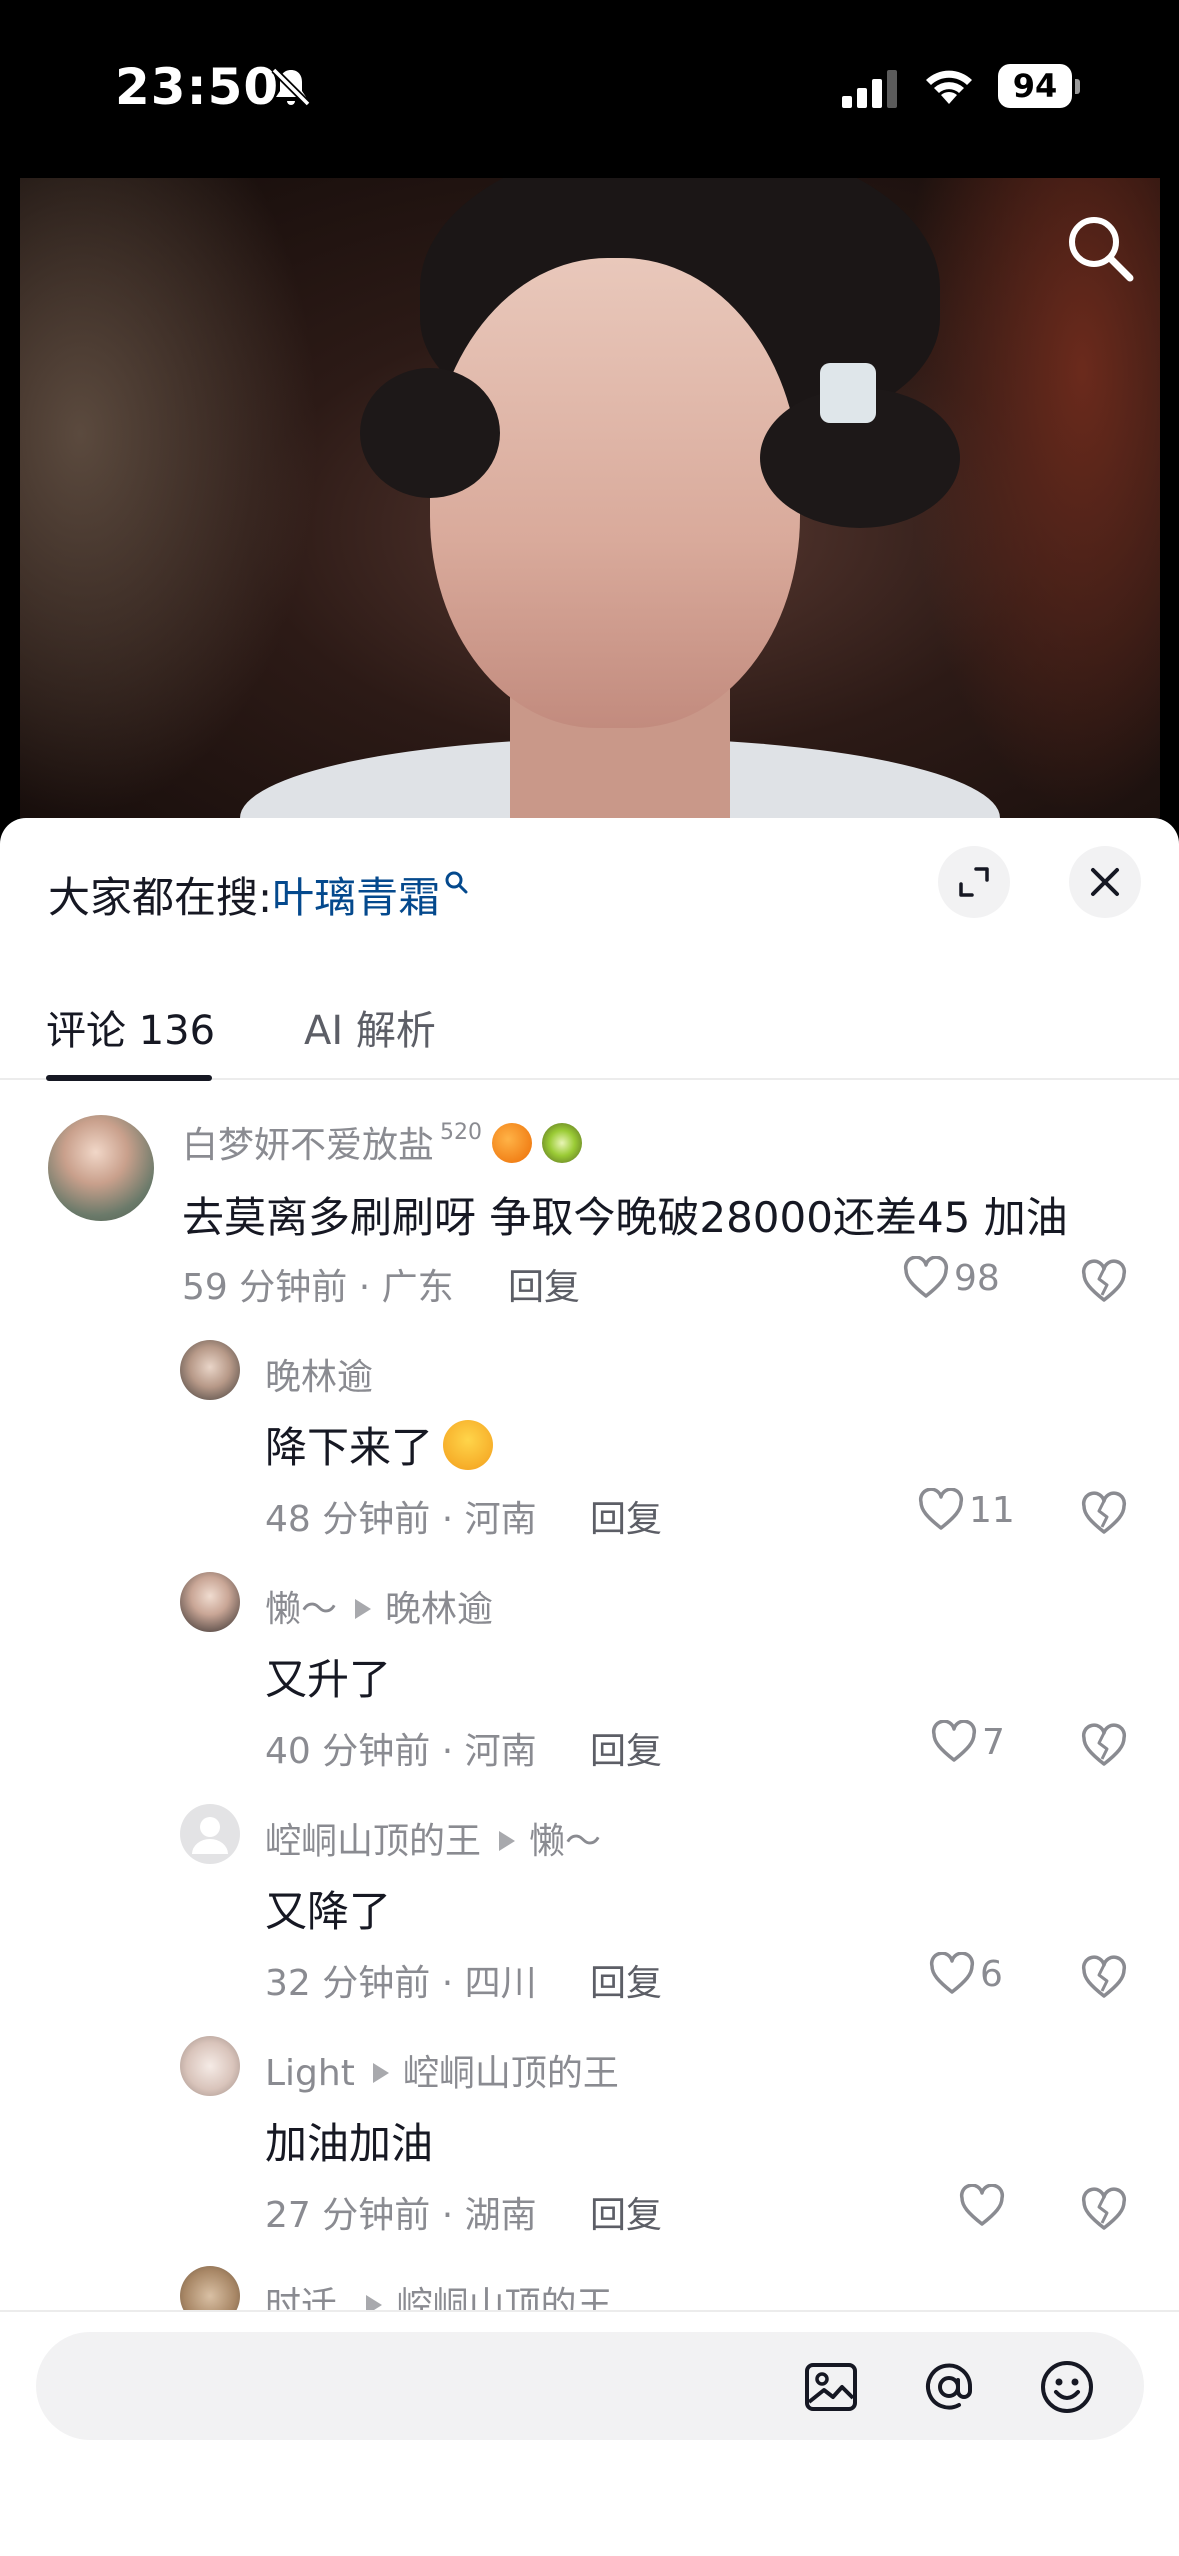 The width and height of the screenshot is (1179, 2556). Describe the element at coordinates (510, 2073) in the screenshot. I see `reply-to-user: 崆峒山顶的王` at that location.